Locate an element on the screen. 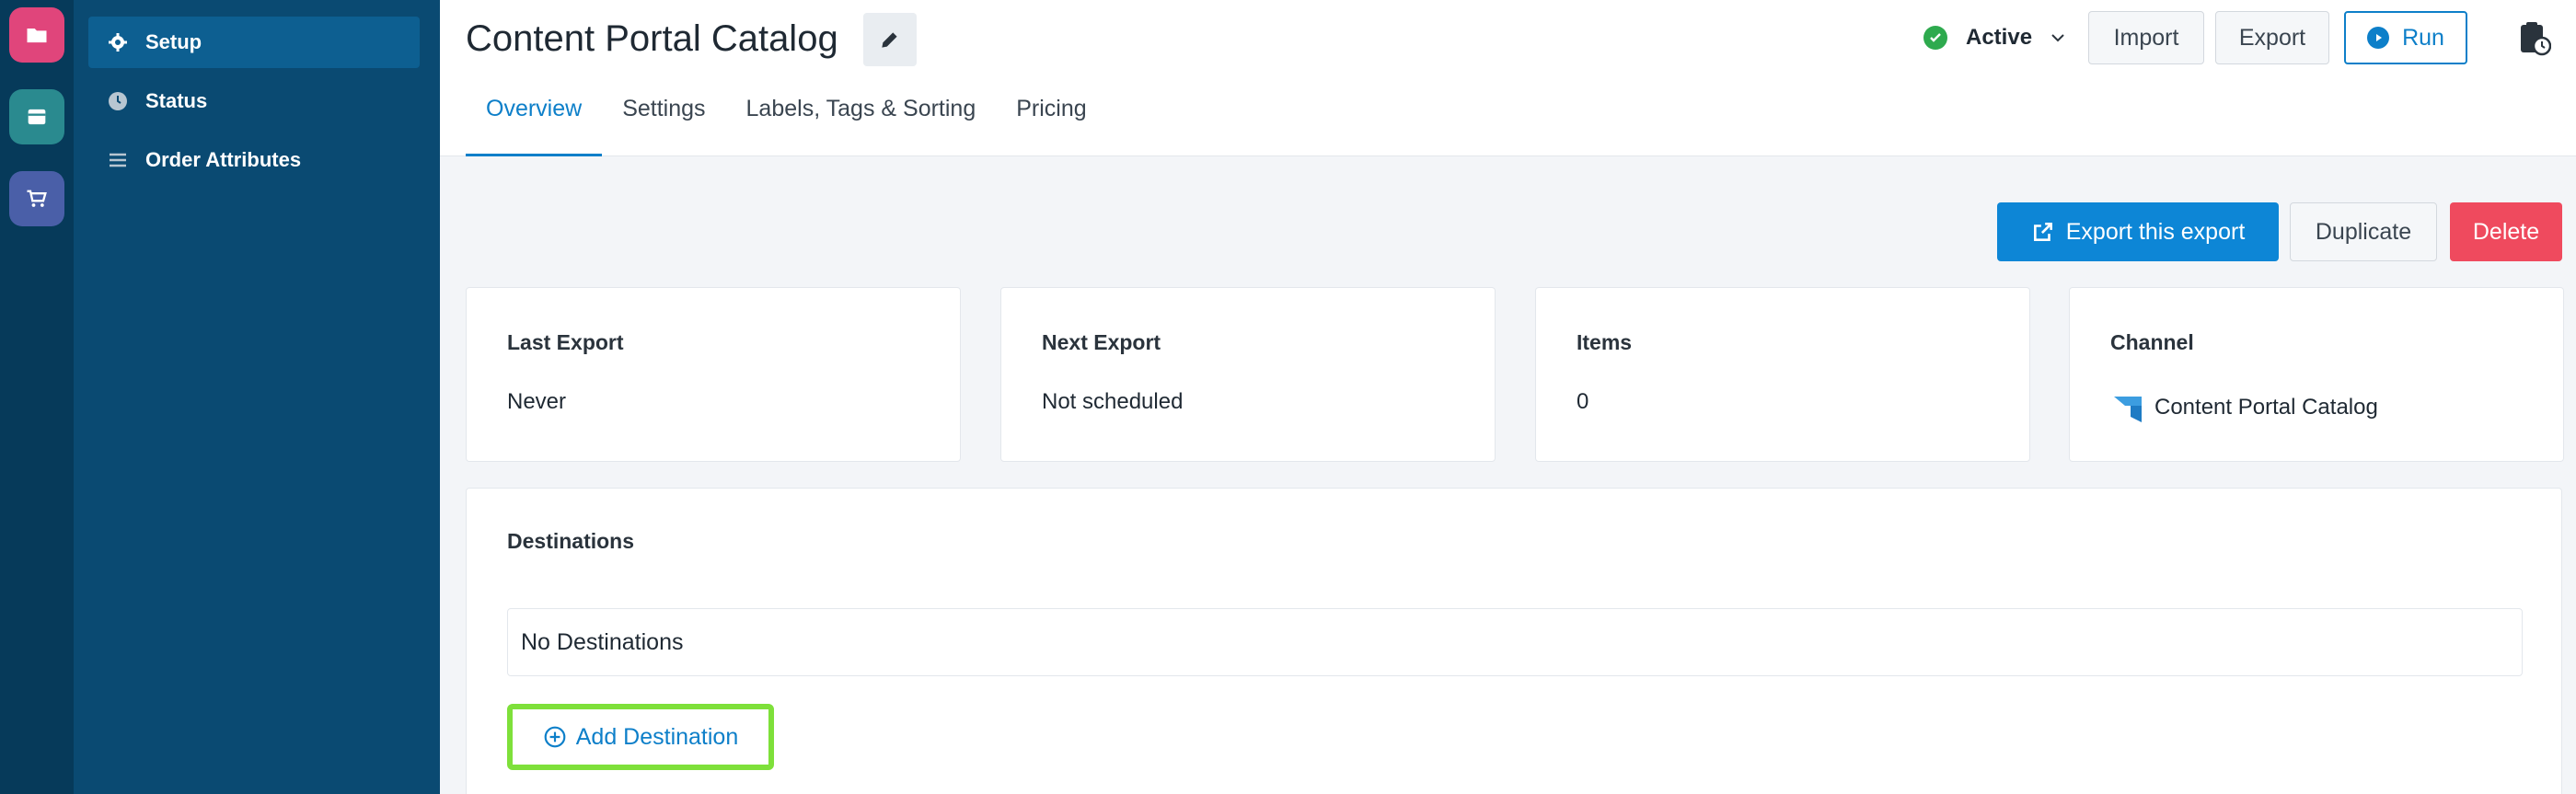  tab-overview: Overview is located at coordinates (535, 123).